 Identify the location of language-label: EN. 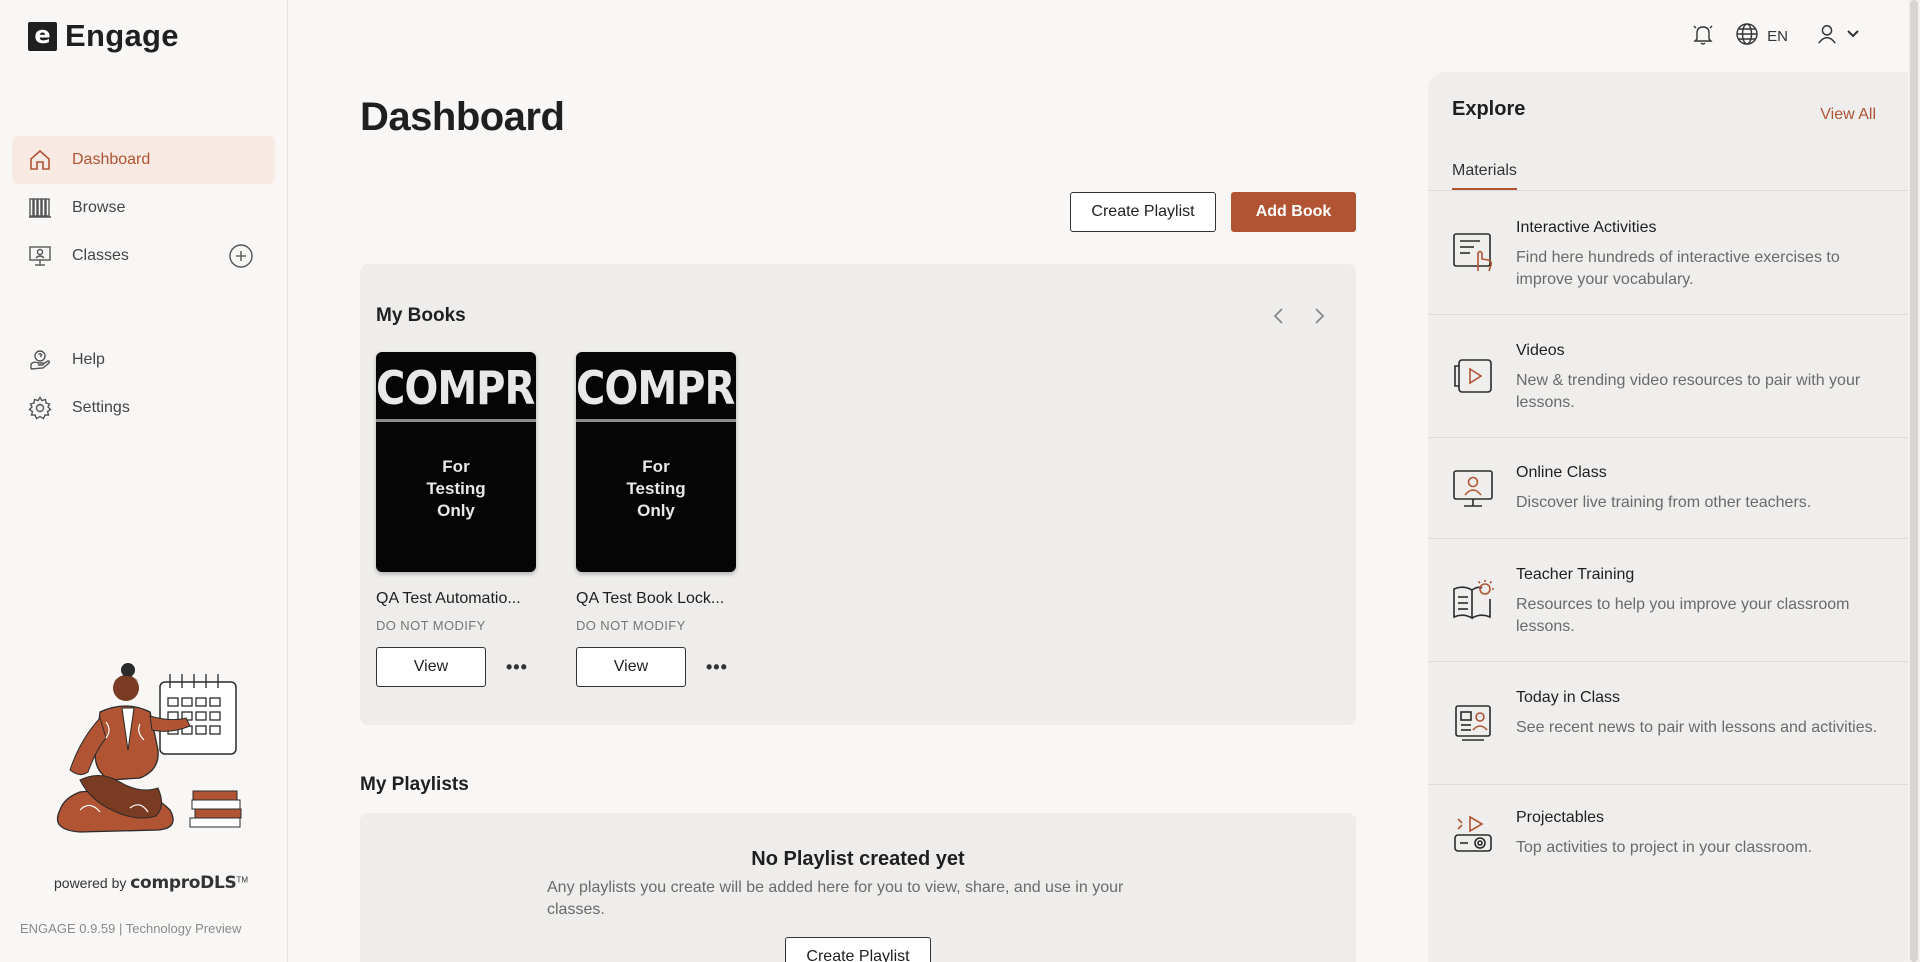
(1777, 36).